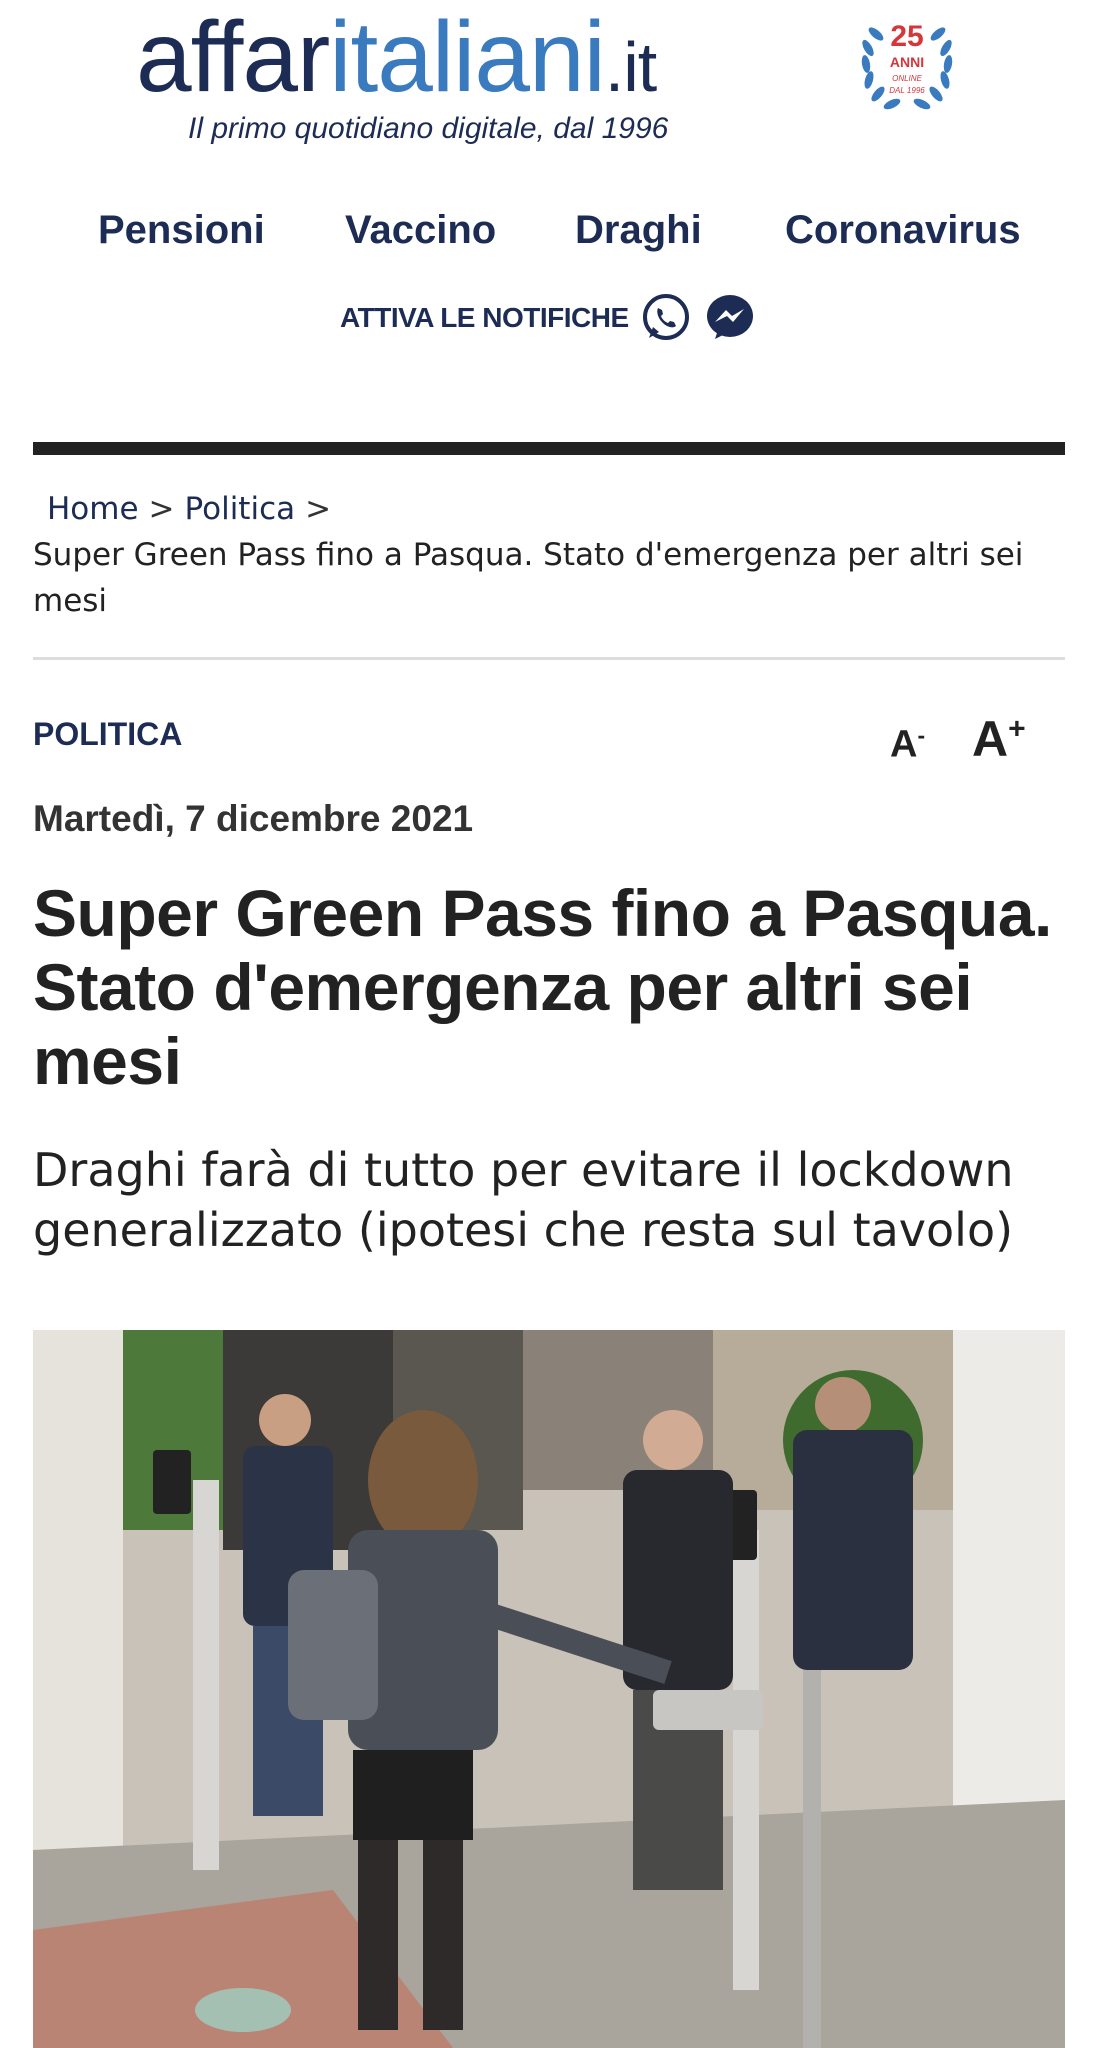 The image size is (1098, 2048). Describe the element at coordinates (420, 230) in the screenshot. I see `nav-item-vaccino: Vaccino` at that location.